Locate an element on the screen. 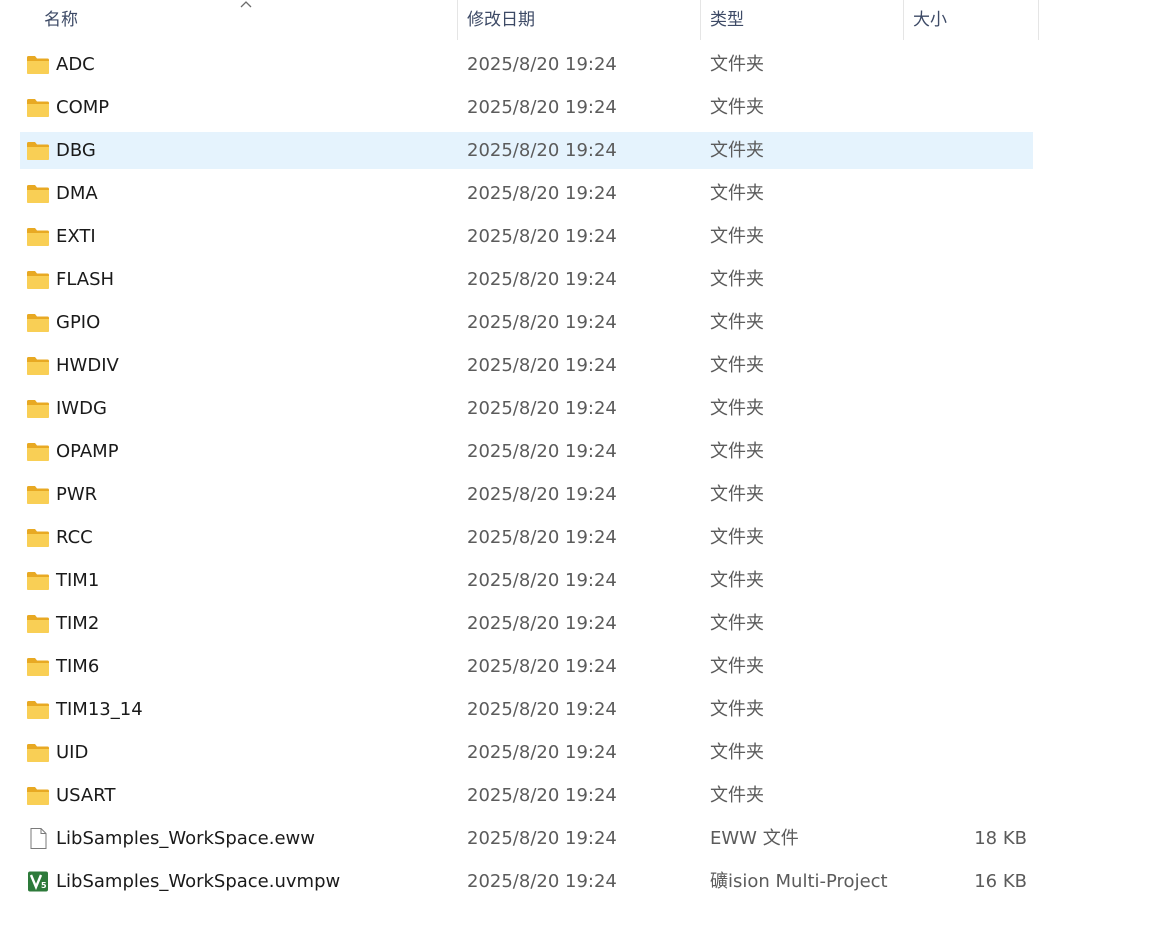  file-row: GPIO 2025/8/20 19:24 文件夹 is located at coordinates (526, 322).